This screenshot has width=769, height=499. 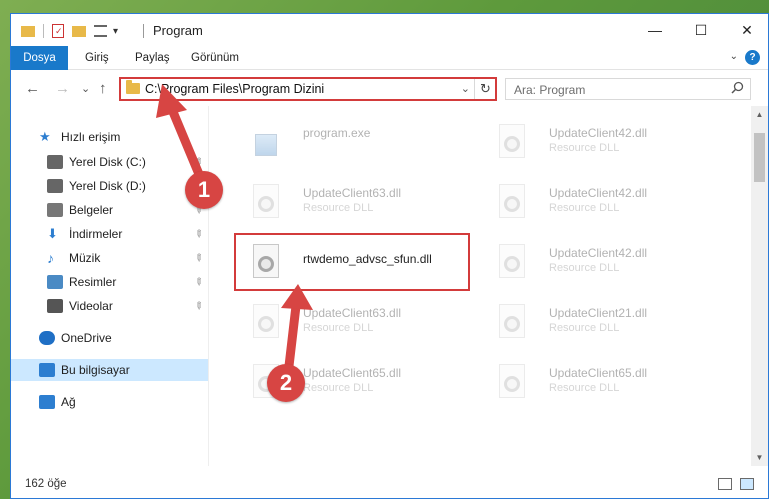 What do you see at coordinates (171, 101) in the screenshot?
I see `arrow-head-address` at bounding box center [171, 101].